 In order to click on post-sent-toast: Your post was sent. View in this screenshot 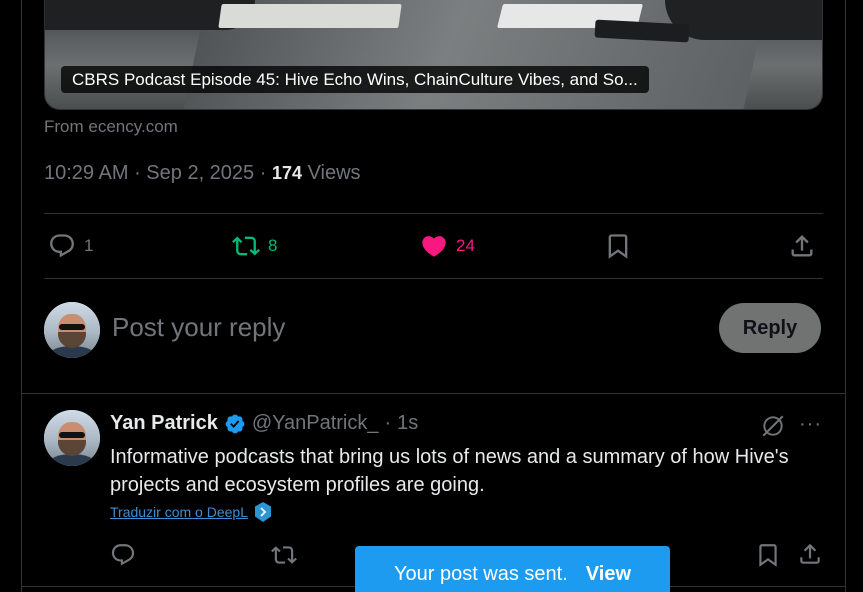, I will do `click(512, 569)`.